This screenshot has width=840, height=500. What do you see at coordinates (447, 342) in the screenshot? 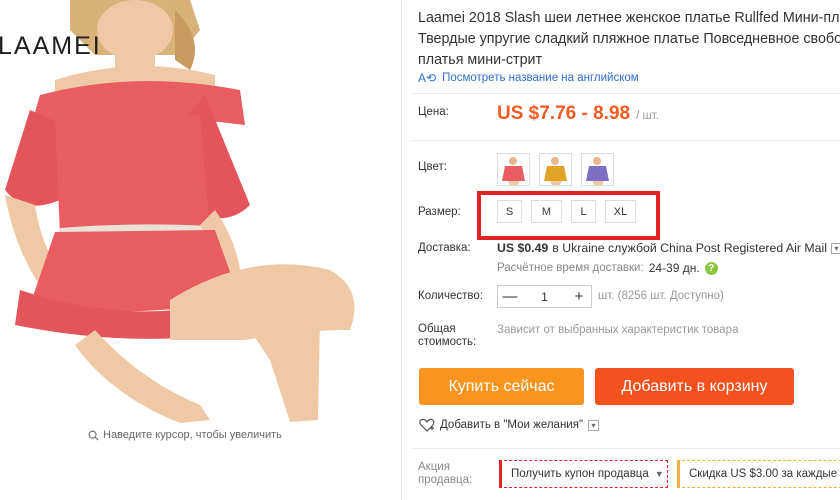
I see `total-label-line-2: стоимость:` at bounding box center [447, 342].